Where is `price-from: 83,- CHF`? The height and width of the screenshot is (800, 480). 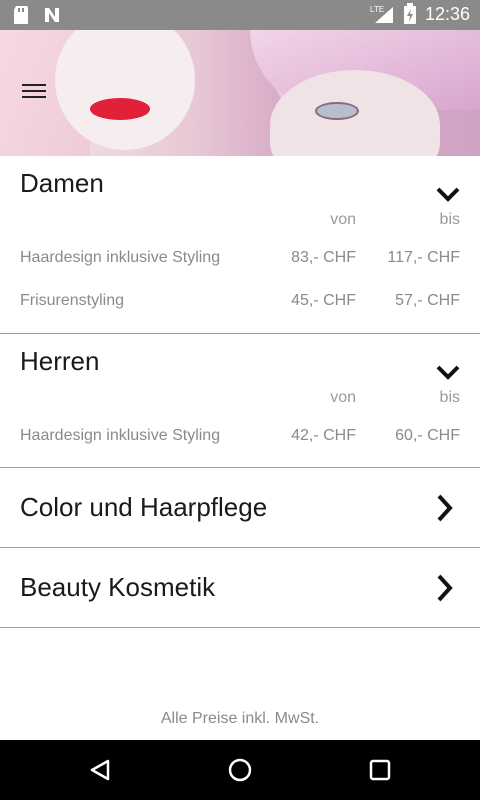 price-from: 83,- CHF is located at coordinates (323, 257).